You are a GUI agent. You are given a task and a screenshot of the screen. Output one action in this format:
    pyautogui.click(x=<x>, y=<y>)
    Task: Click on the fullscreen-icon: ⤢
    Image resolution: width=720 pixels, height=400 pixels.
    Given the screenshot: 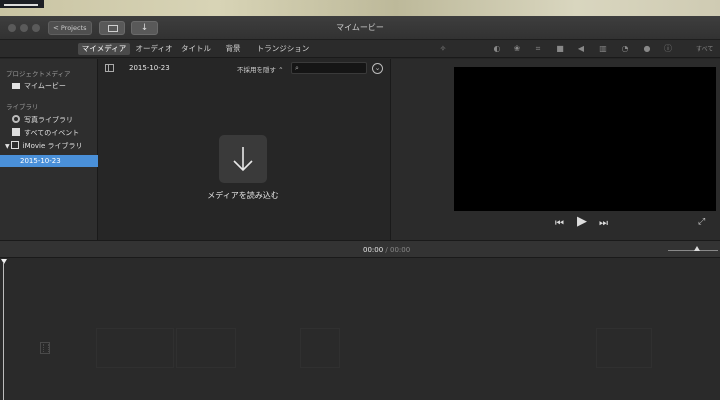 What is the action you would take?
    pyautogui.click(x=701, y=222)
    